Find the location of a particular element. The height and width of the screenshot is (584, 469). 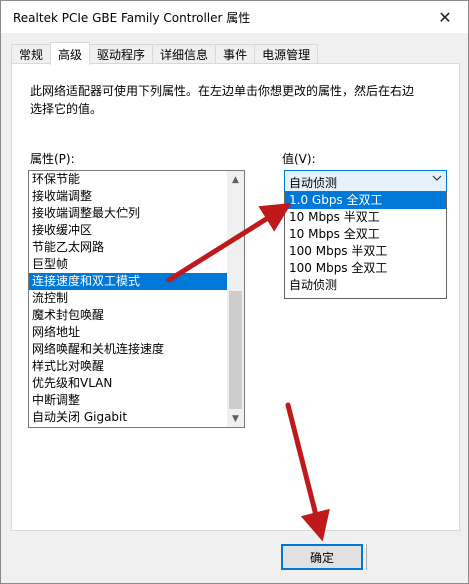

tab-driver: 驱动程序 is located at coordinates (121, 54).